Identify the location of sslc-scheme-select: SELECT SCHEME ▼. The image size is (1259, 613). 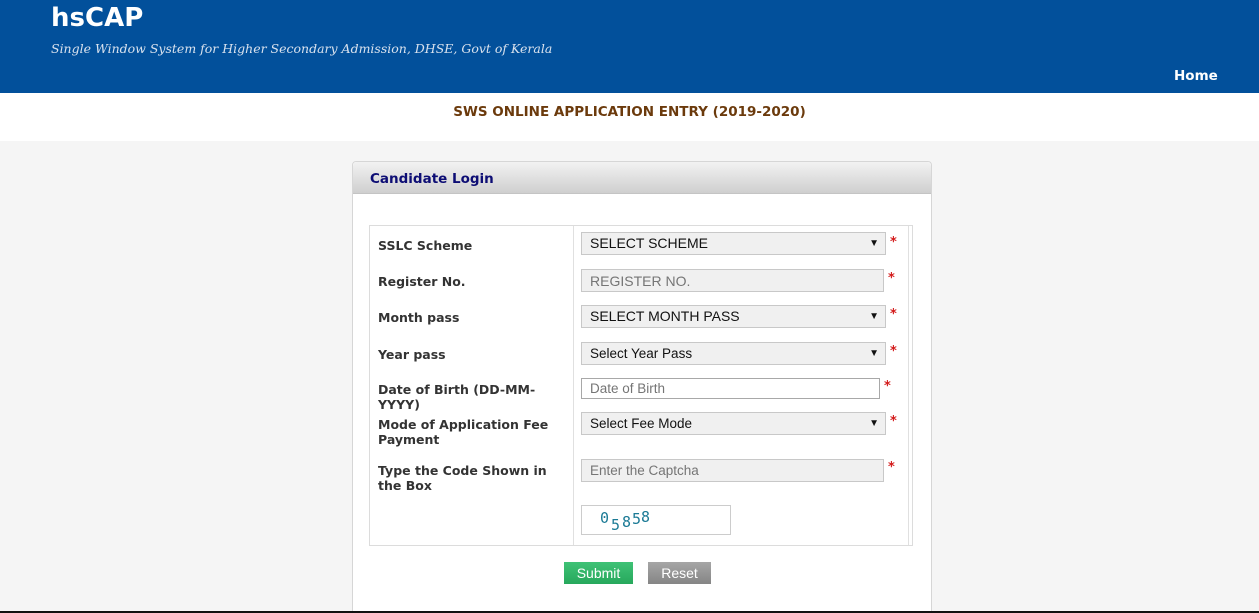
(733, 243).